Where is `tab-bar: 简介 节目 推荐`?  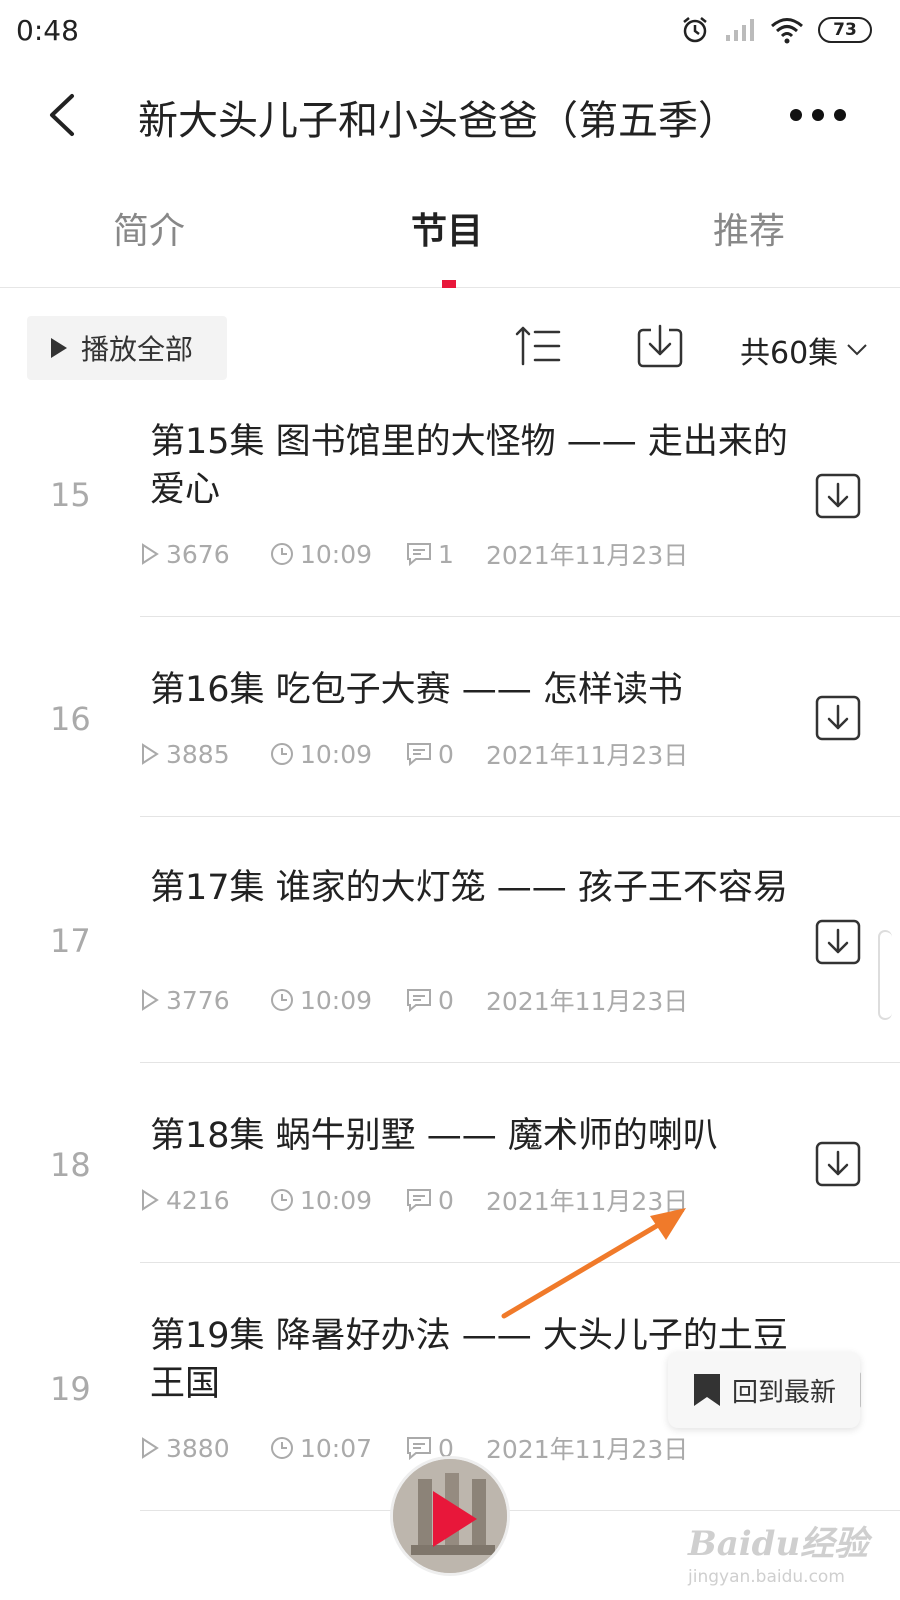 tab-bar: 简介 节目 推荐 is located at coordinates (450, 238).